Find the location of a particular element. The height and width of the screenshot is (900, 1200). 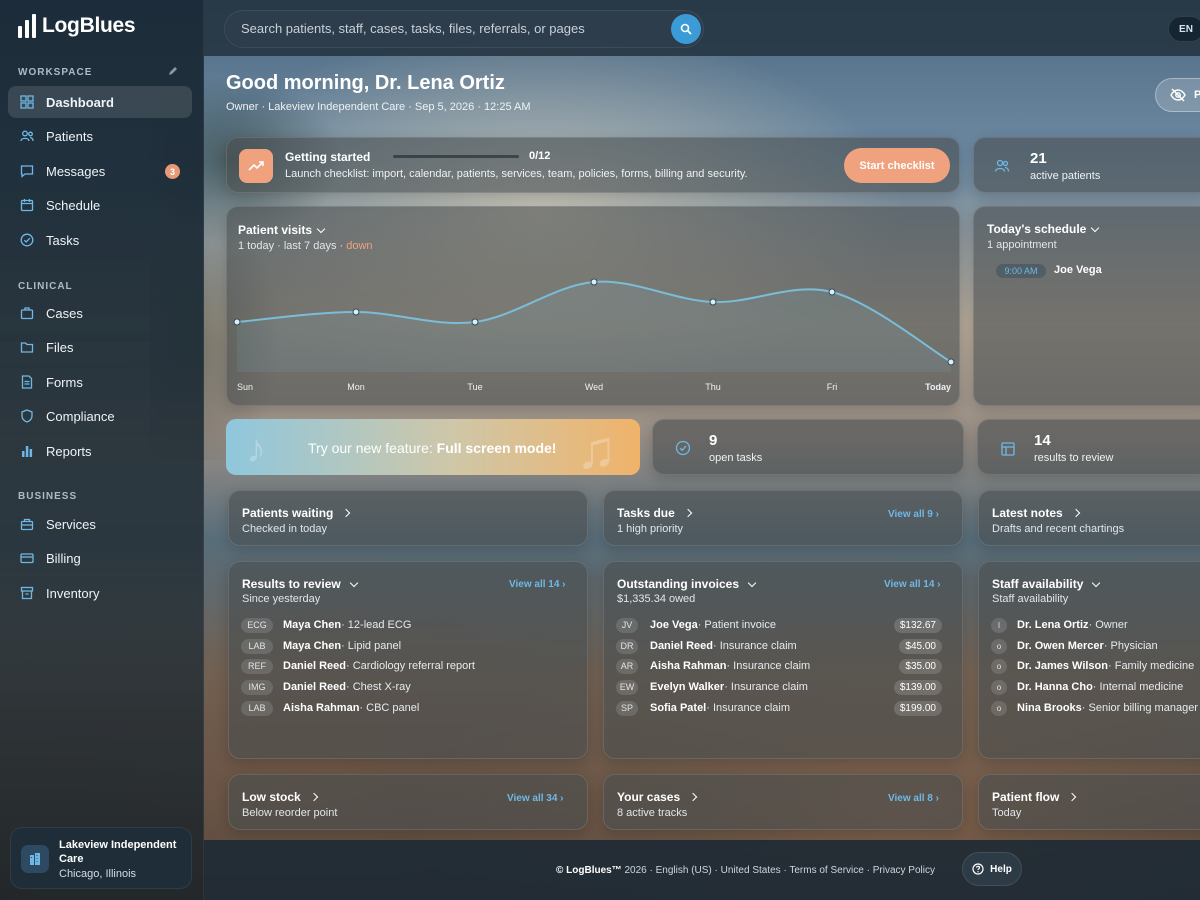

result-detail: · Lipid panel is located at coordinates (371, 646).